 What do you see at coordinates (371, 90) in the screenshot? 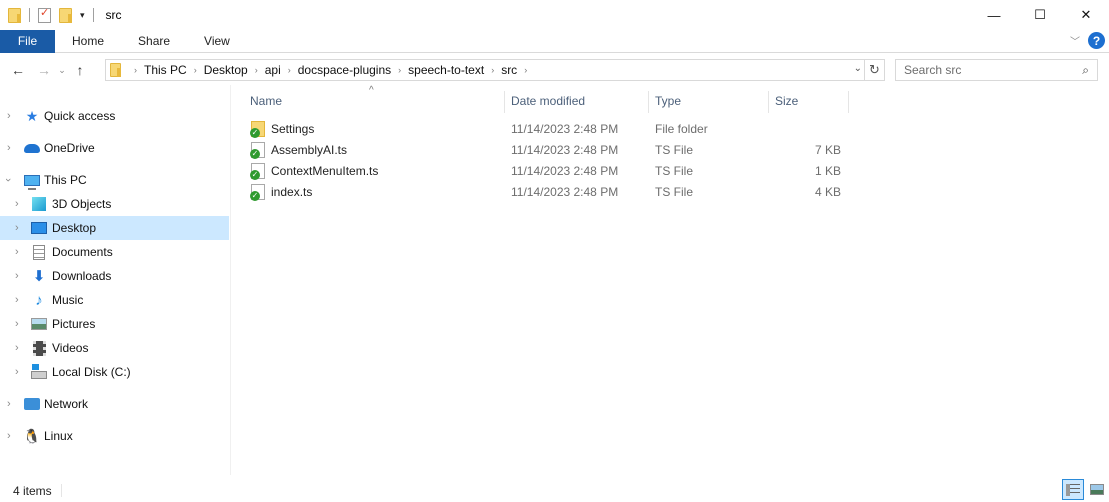
I see `sort-ascending-icon: ^` at bounding box center [371, 90].